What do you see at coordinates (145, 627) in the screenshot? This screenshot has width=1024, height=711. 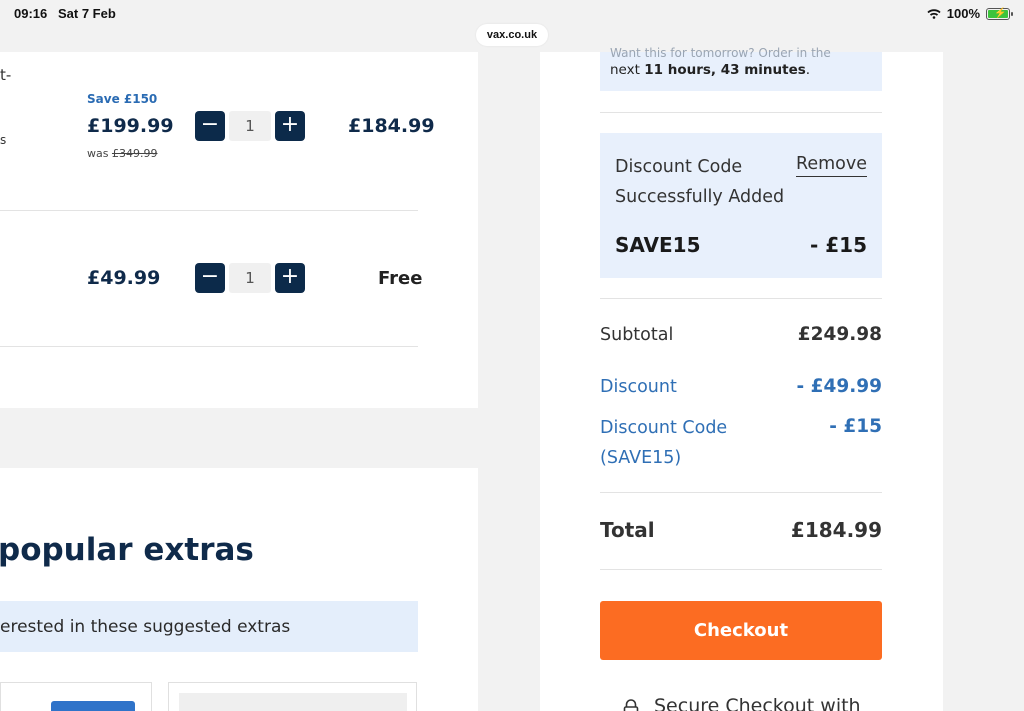 I see `extras-banner-text: erested in these suggested extras` at bounding box center [145, 627].